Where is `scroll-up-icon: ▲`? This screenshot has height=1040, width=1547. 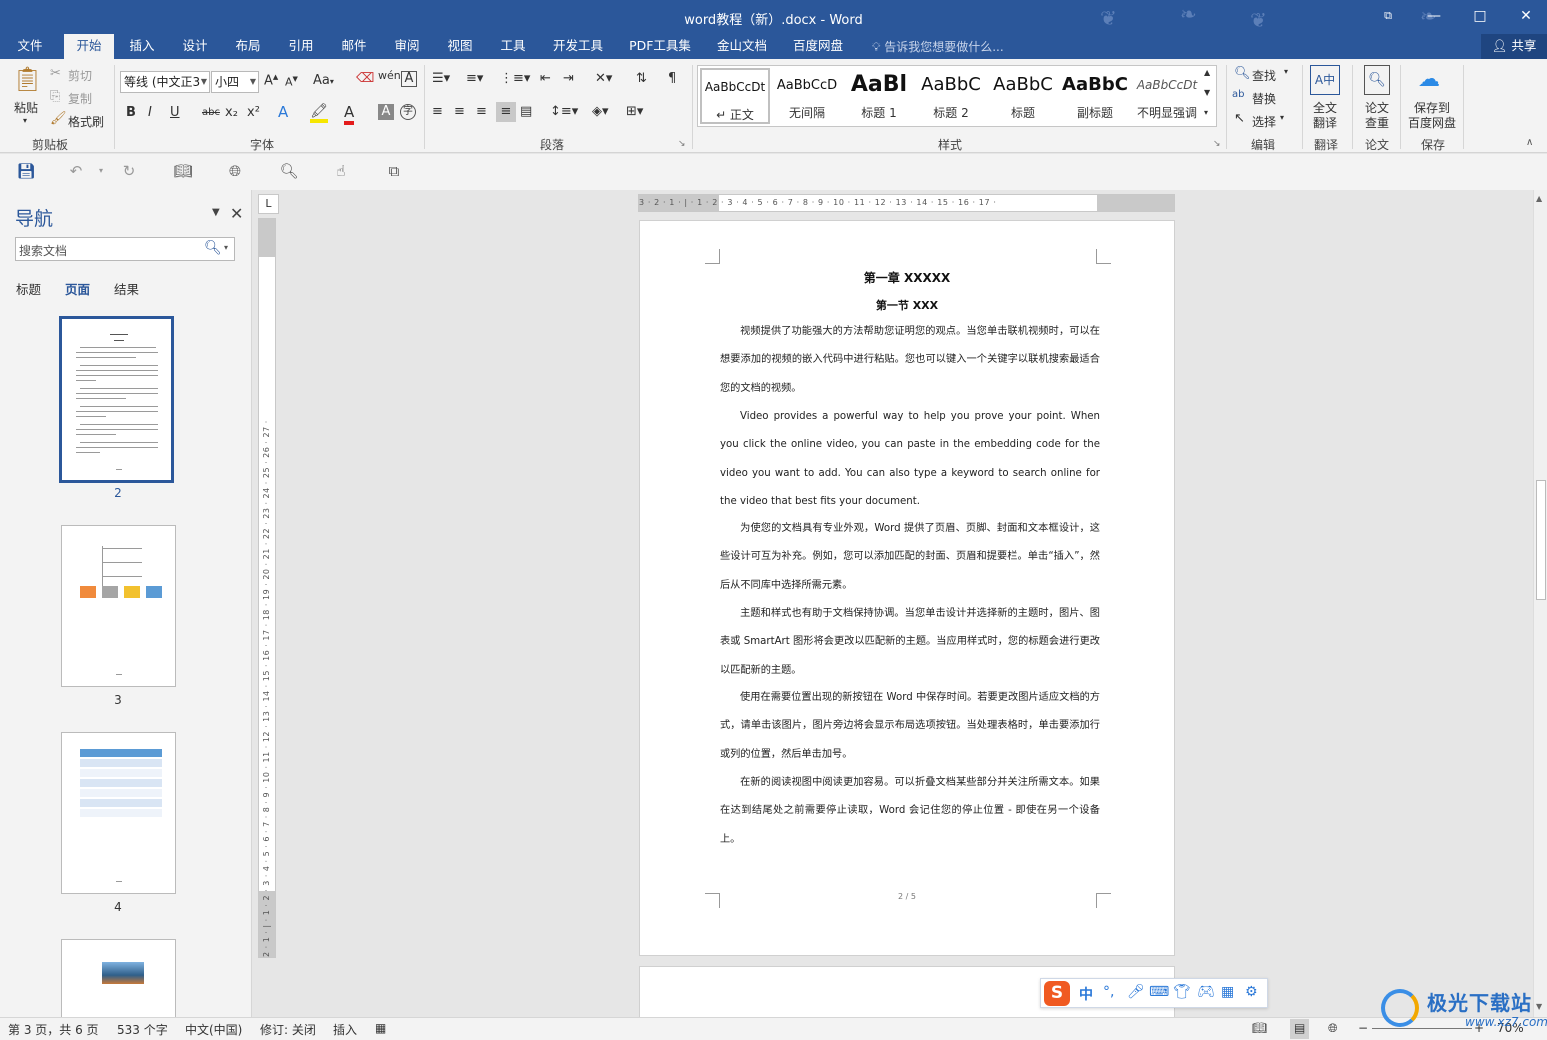
scroll-up-icon: ▲ is located at coordinates (1539, 198).